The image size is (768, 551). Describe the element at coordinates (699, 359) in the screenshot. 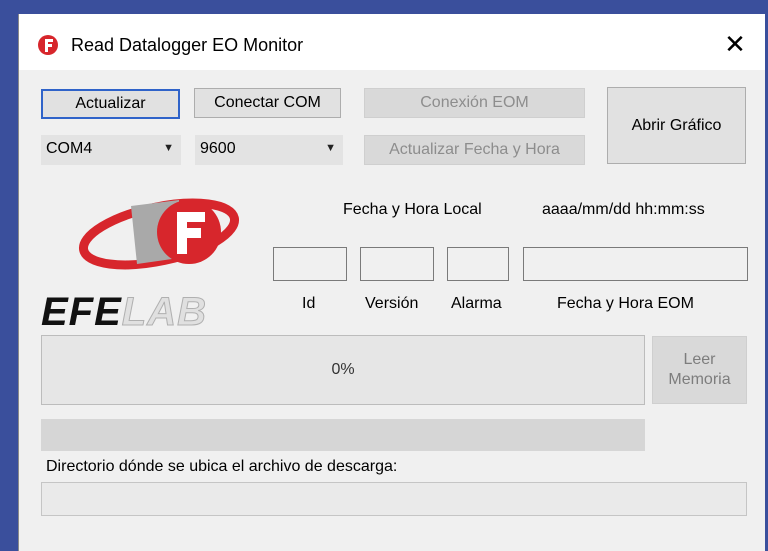

I see `leer-memoria-label-1: Leer` at that location.